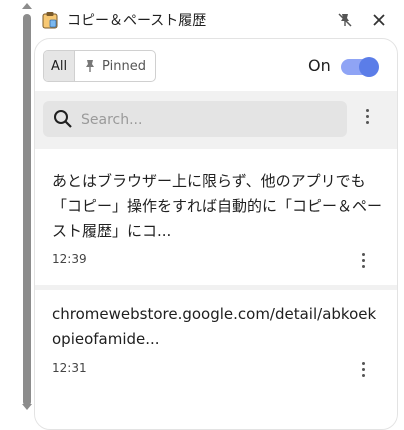 This screenshot has width=404, height=430. I want to click on history-item, so click(216, 416).